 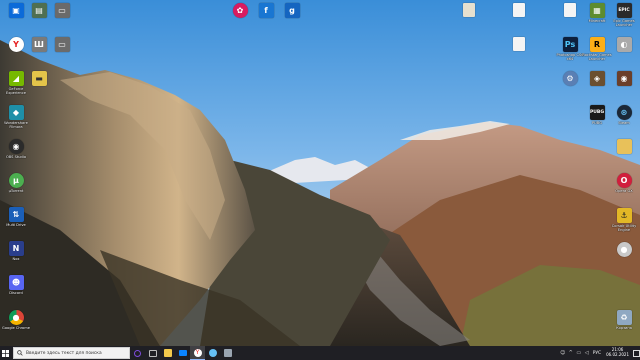 I want to click on task-view-icon, so click(x=152, y=353).